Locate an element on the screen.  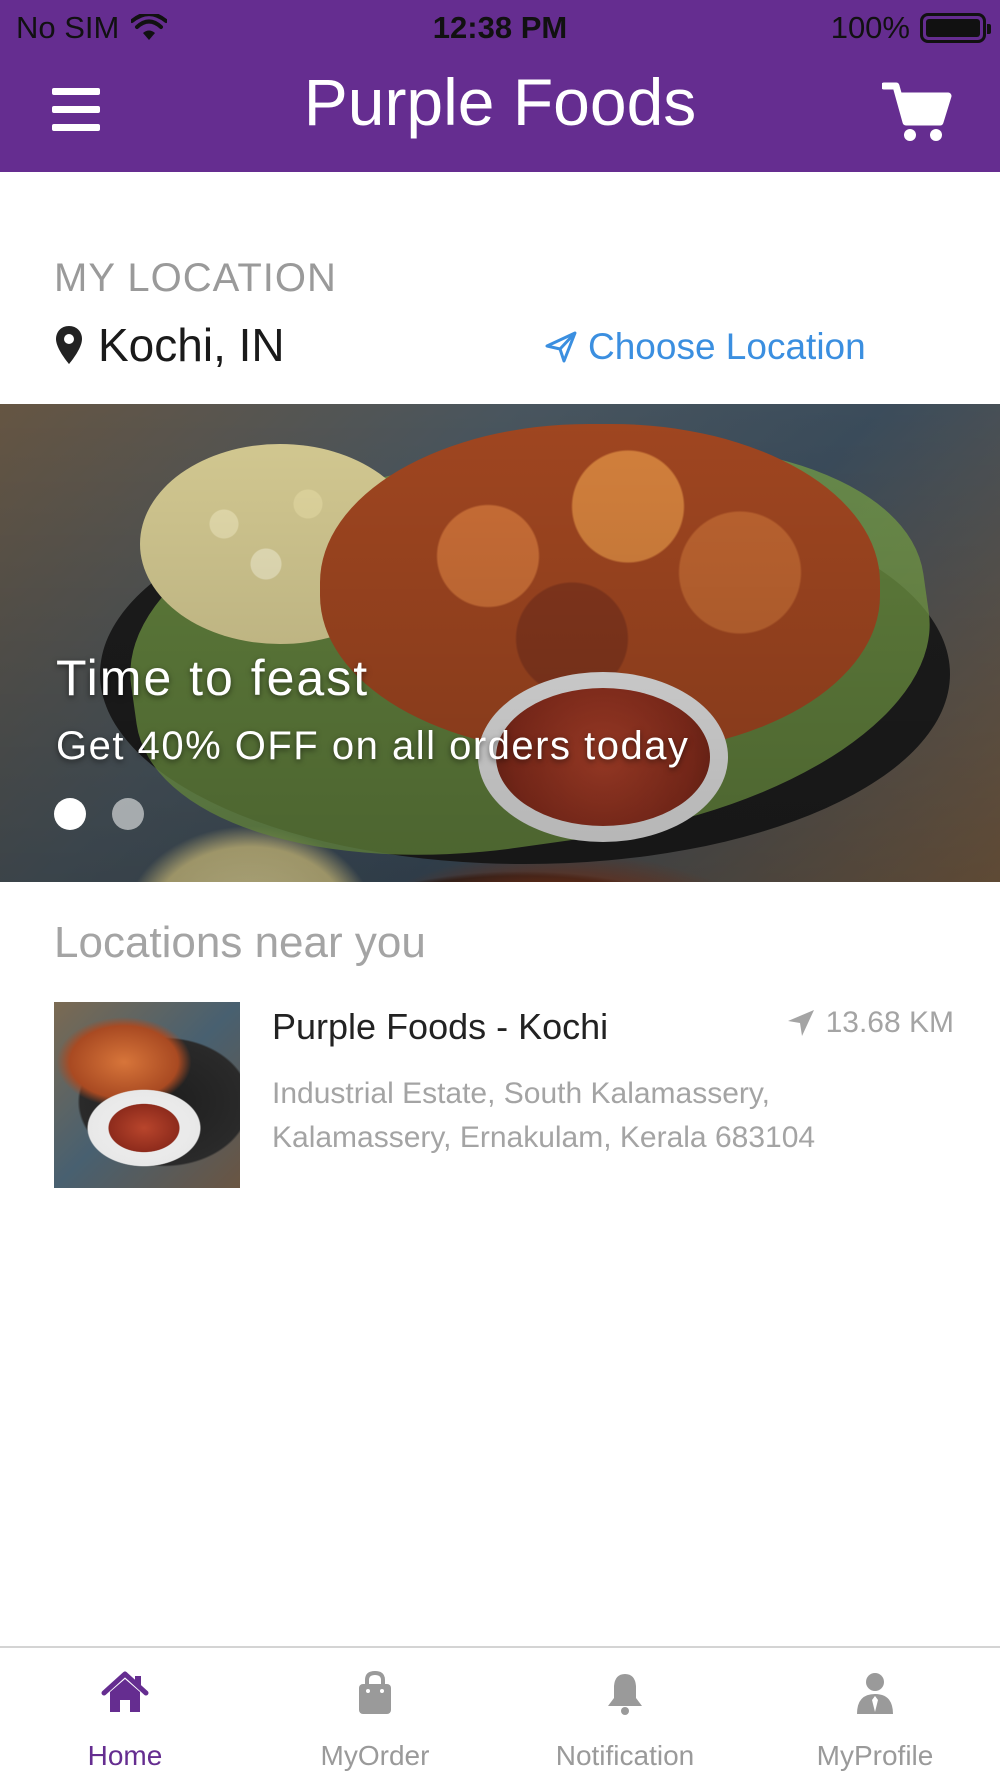
bottom-tab-bar: Home MyOrder Notification MyProfile is located at coordinates (500, 1712).